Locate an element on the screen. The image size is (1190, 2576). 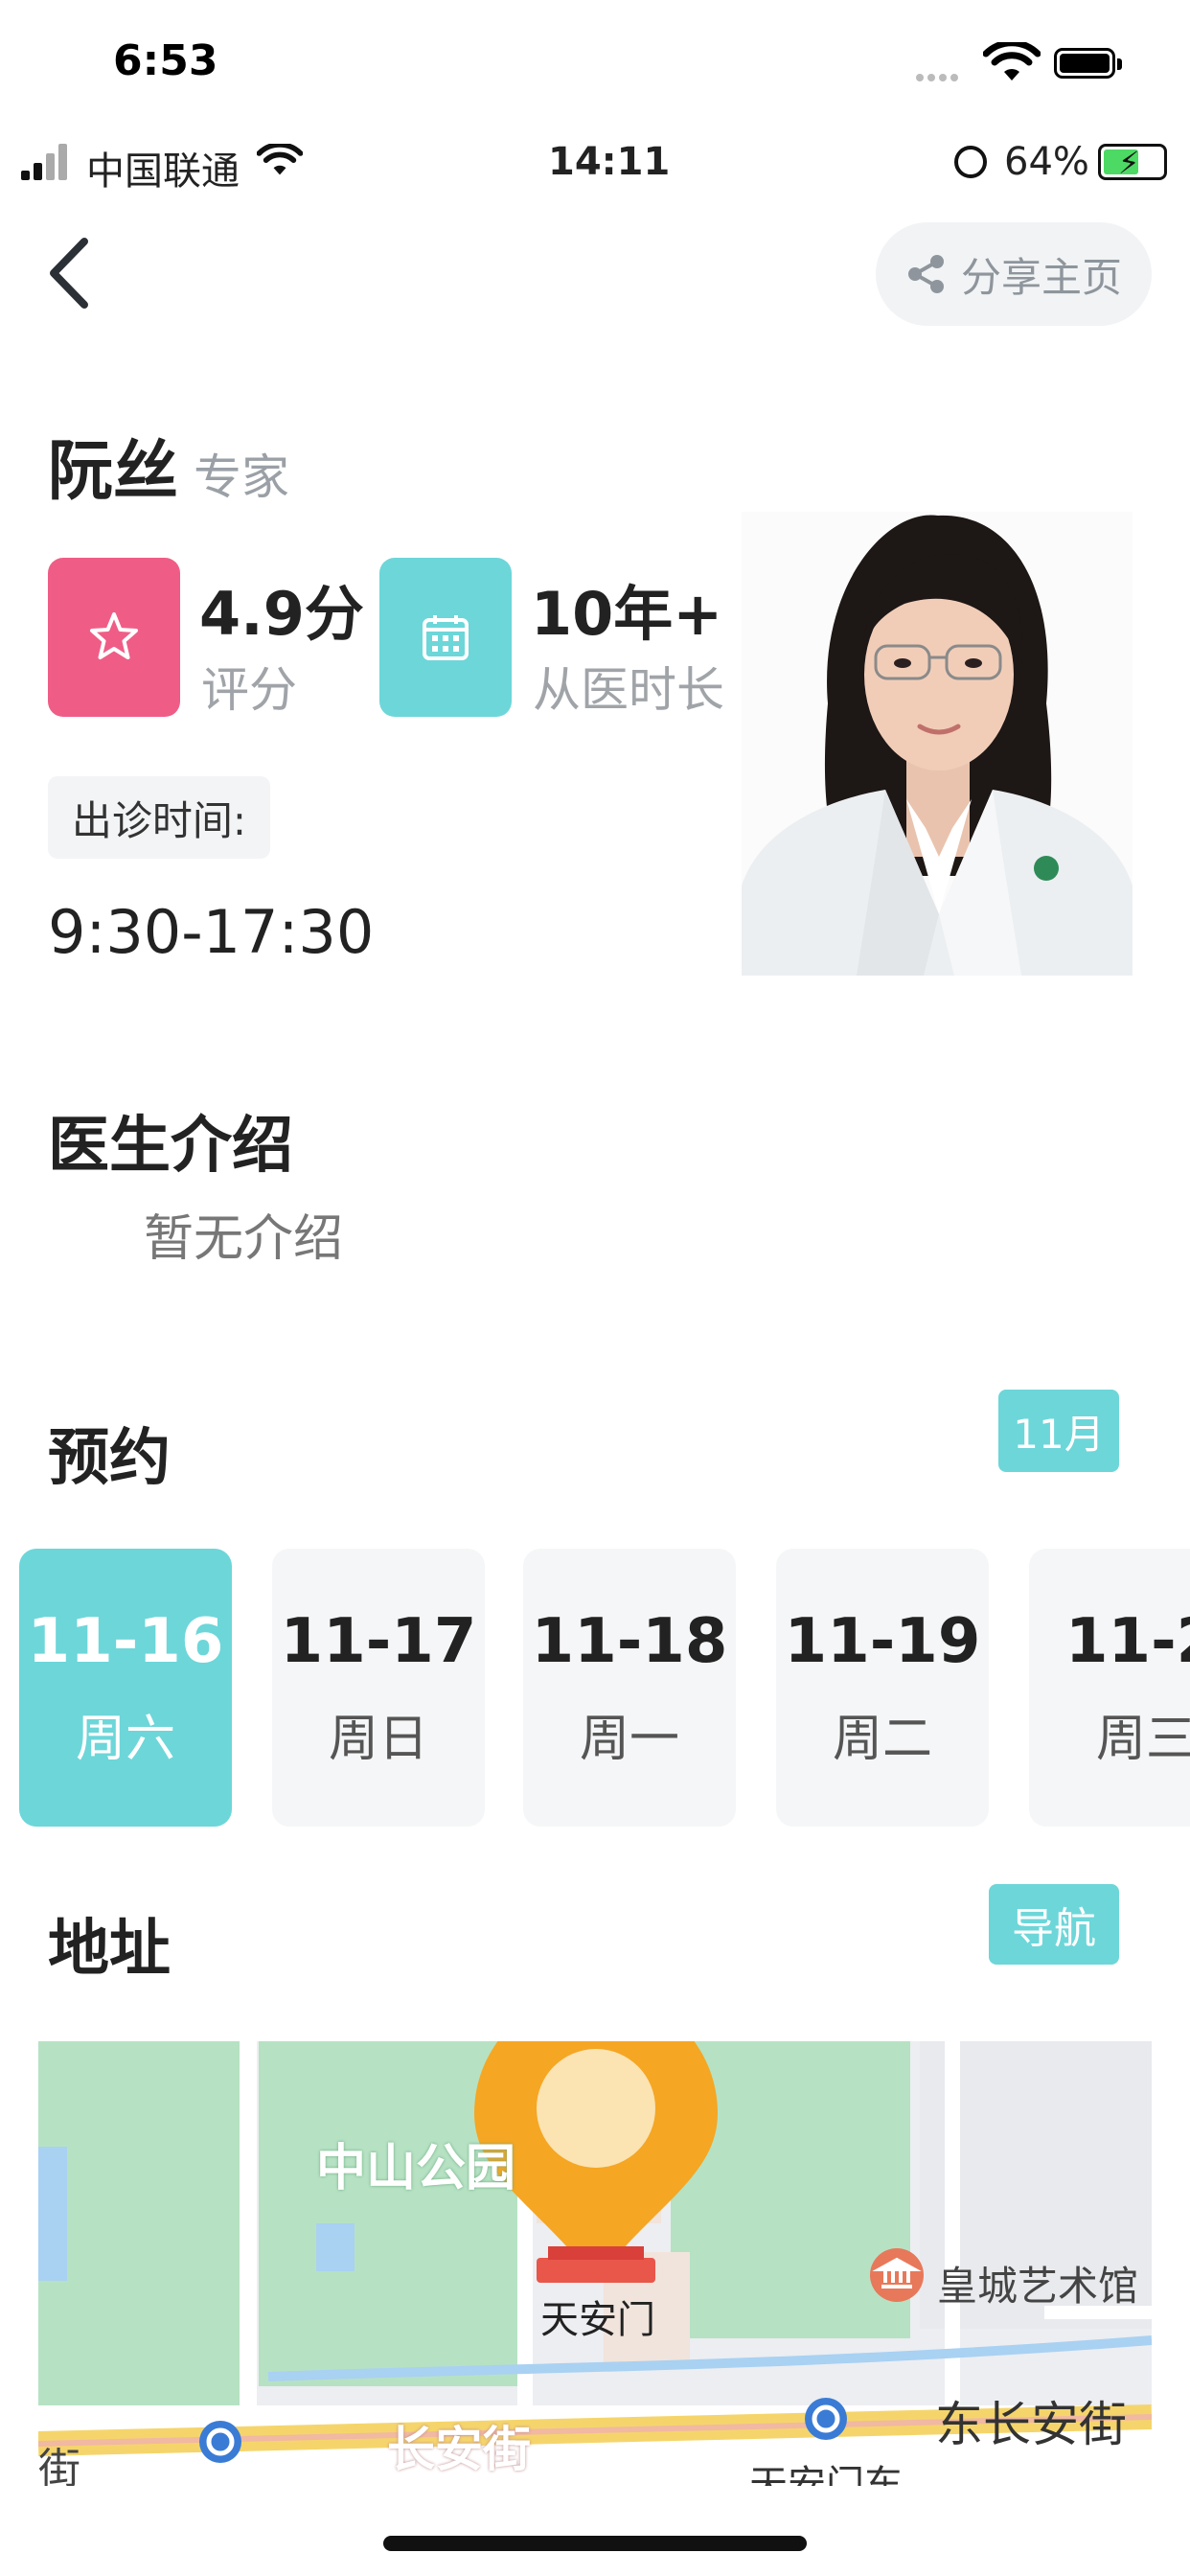
status-time: 14:11 is located at coordinates (609, 162).